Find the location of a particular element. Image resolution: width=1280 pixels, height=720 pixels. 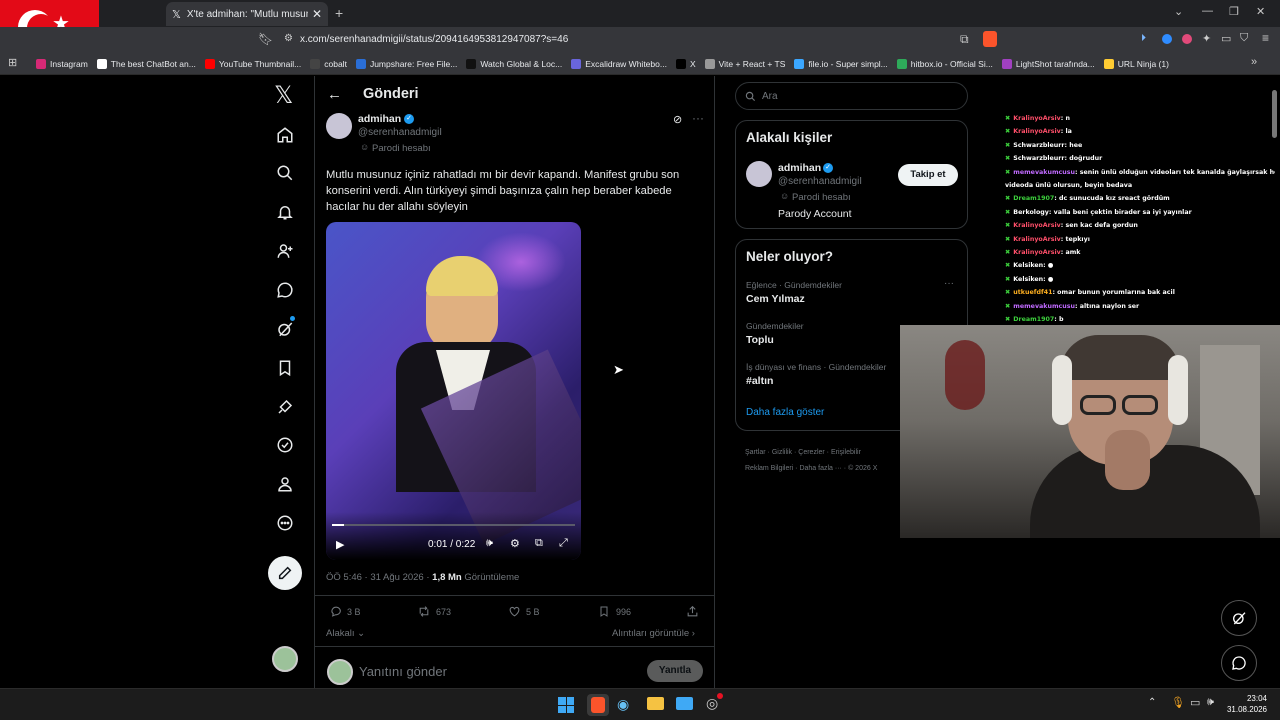

view-quotes-link: Alıntıları görüntüle › is located at coordinates (653, 633).